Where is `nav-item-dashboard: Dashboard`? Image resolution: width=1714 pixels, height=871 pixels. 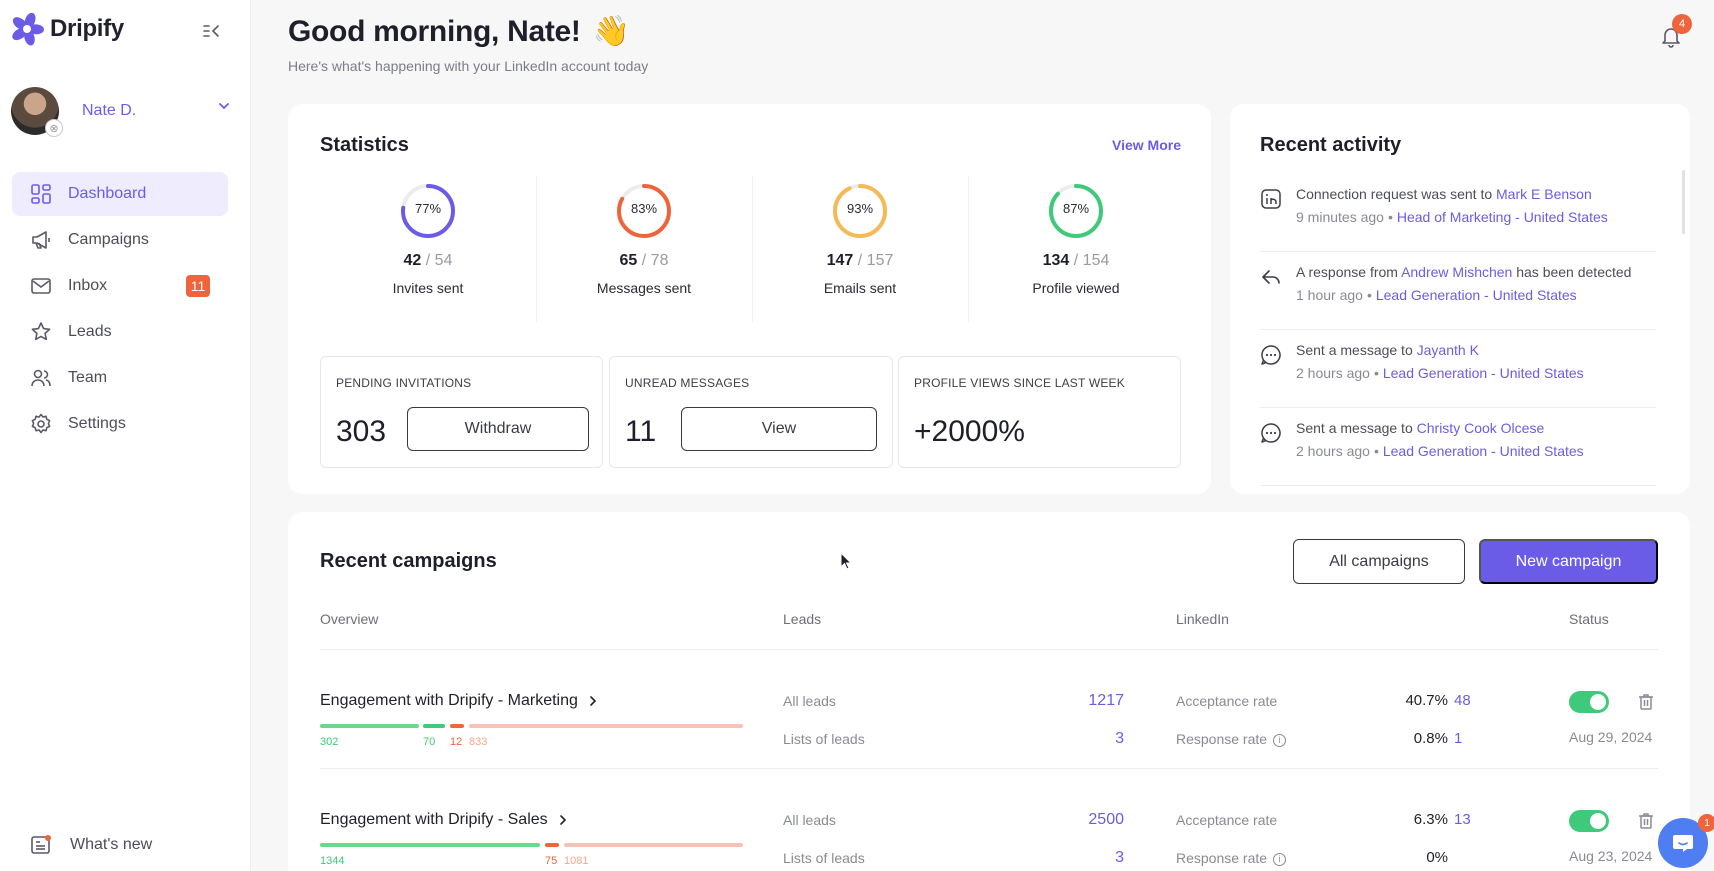
nav-item-dashboard: Dashboard is located at coordinates (120, 194).